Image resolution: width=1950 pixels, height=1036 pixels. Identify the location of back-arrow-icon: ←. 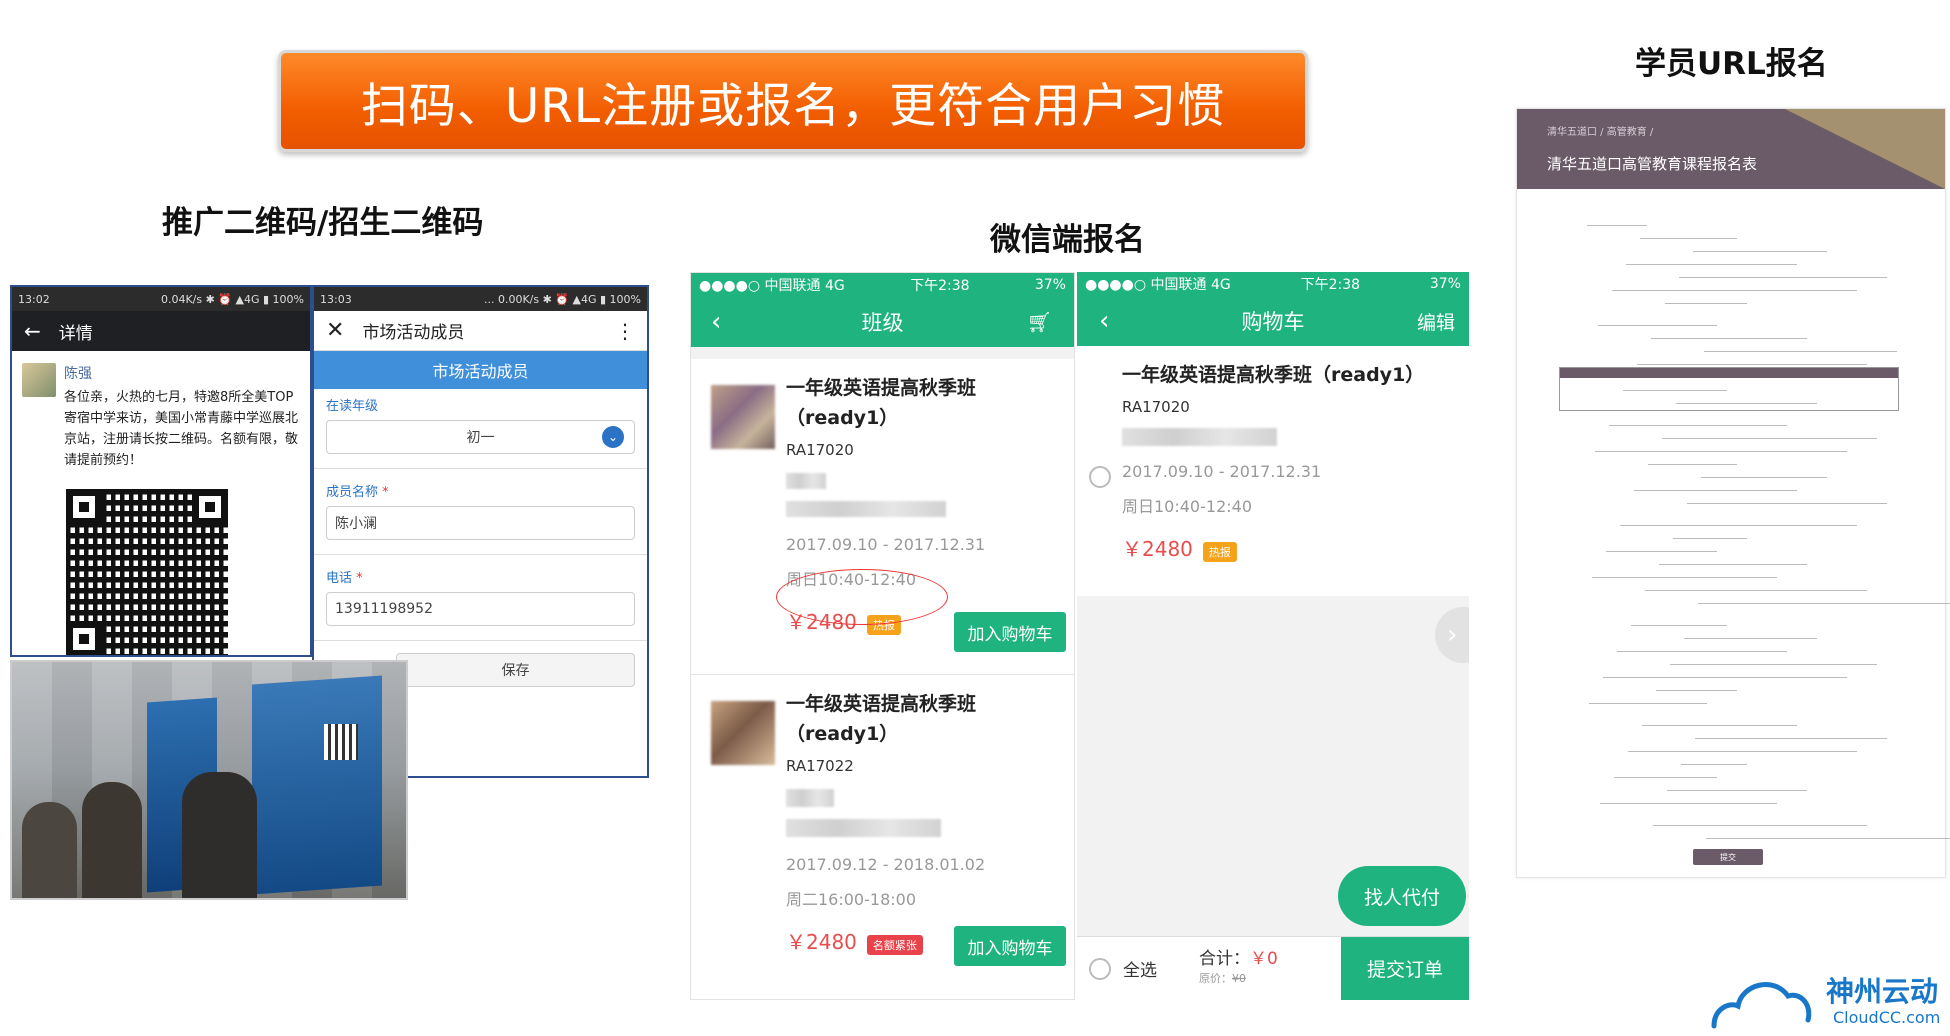
(32, 331).